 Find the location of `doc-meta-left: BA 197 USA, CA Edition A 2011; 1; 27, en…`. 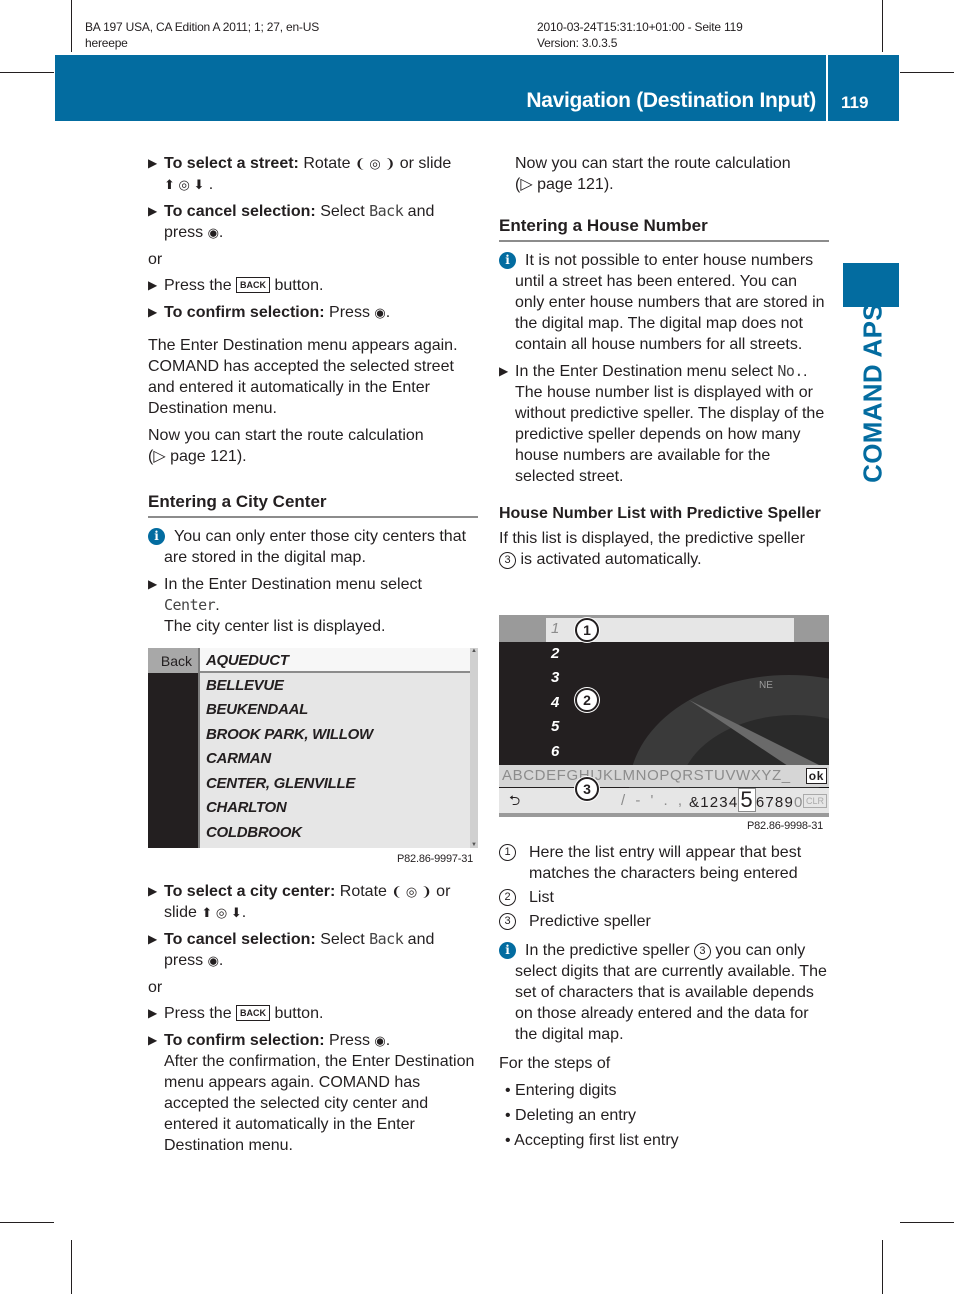

doc-meta-left: BA 197 USA, CA Edition A 2011; 1; 27, en… is located at coordinates (202, 35).